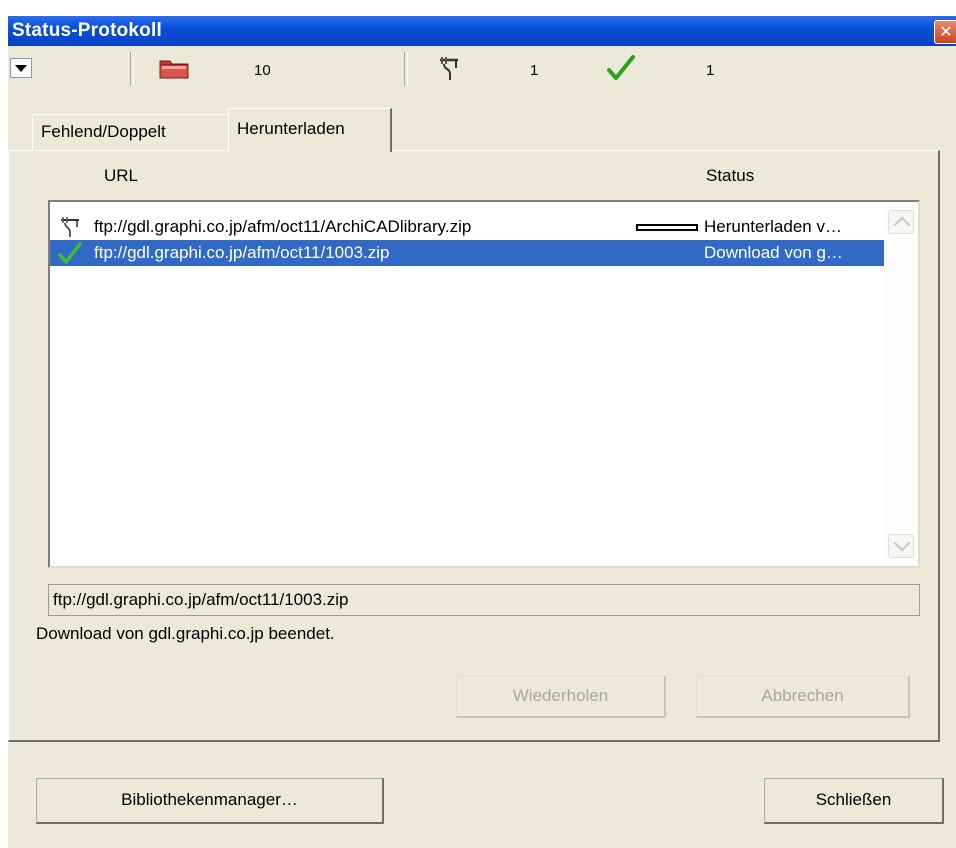 The image size is (956, 848). Describe the element at coordinates (534, 70) in the screenshot. I see `downloading-count: 1` at that location.